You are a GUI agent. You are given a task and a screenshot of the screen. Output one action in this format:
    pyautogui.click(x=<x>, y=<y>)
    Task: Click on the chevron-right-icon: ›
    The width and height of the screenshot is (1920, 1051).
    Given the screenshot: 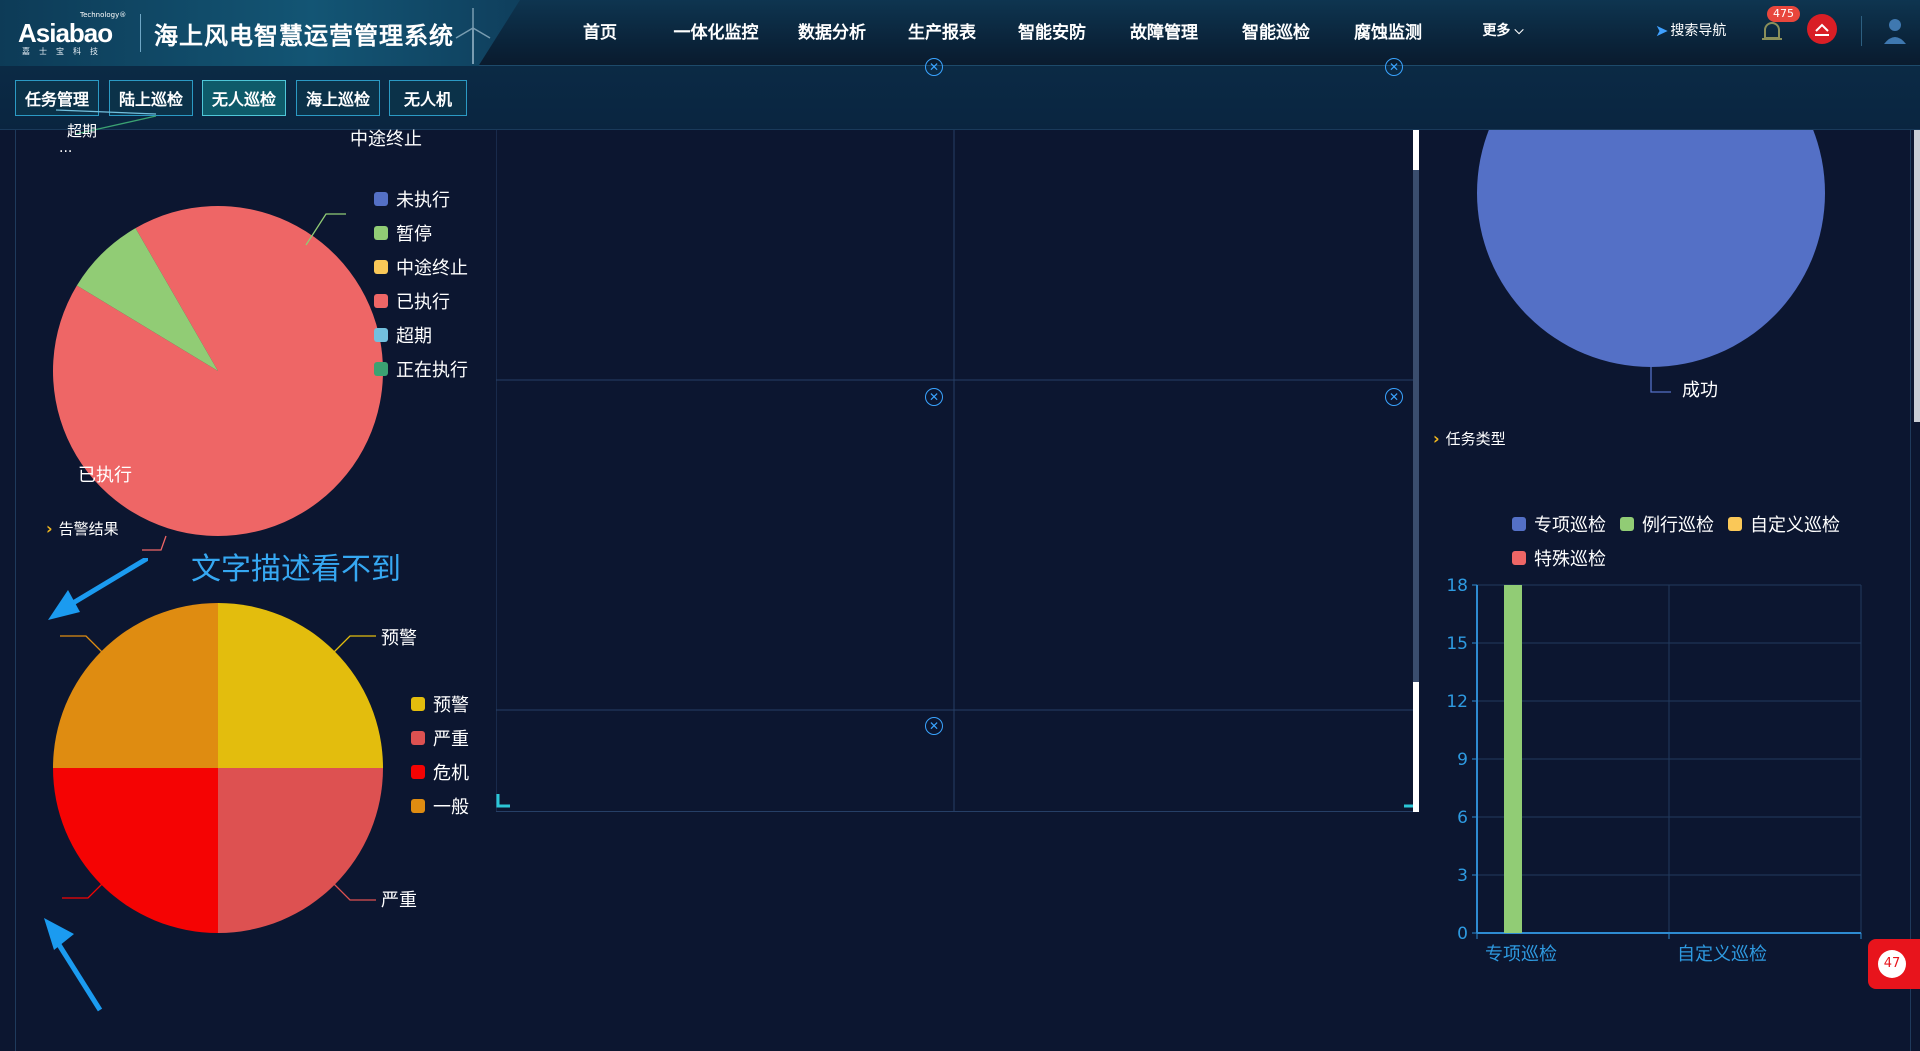 What is the action you would take?
    pyautogui.click(x=49, y=528)
    